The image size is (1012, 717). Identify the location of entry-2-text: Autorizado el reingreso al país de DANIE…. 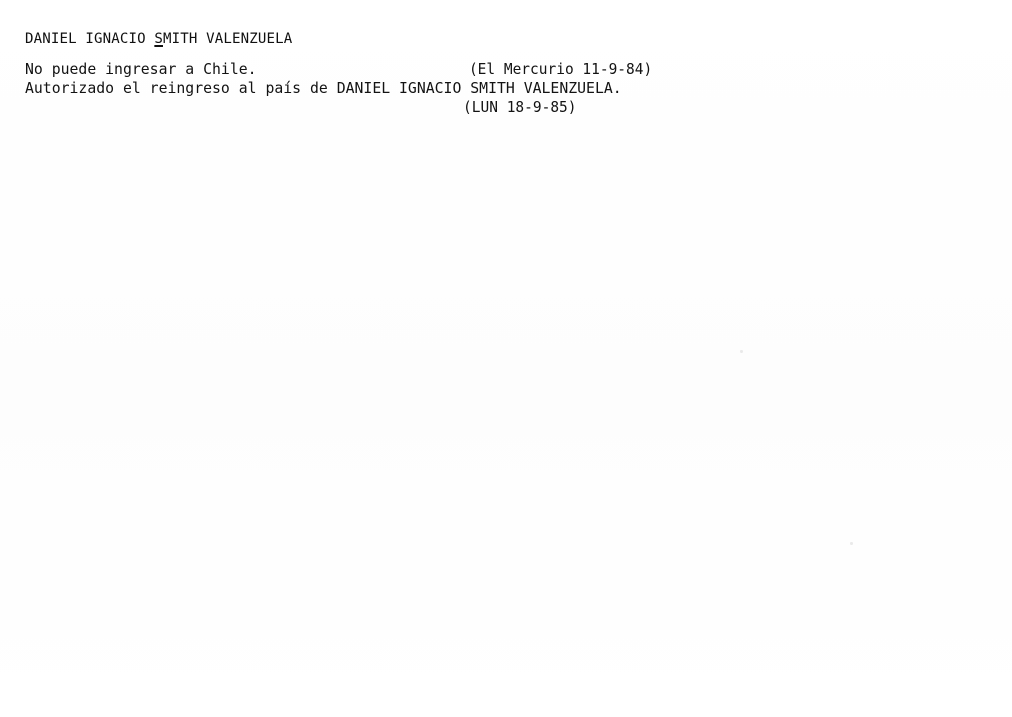
(323, 88).